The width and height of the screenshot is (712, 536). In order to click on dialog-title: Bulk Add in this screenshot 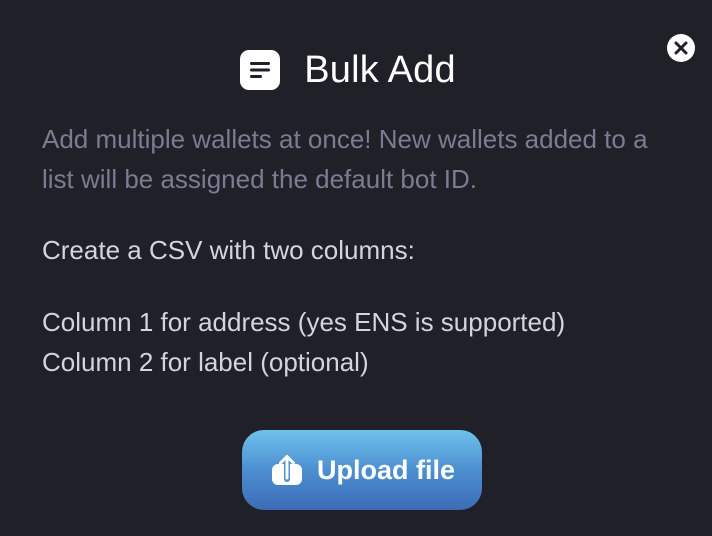, I will do `click(380, 69)`.